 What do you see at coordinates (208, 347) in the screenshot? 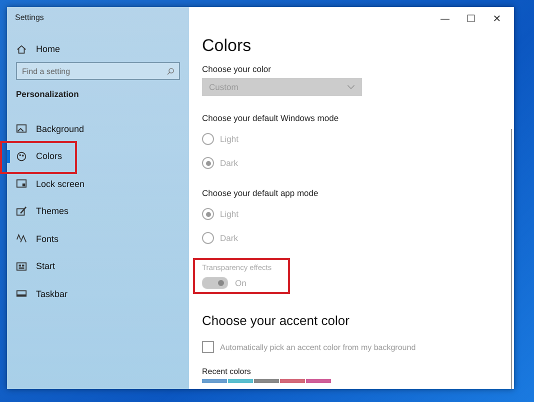
I see `checkbox` at bounding box center [208, 347].